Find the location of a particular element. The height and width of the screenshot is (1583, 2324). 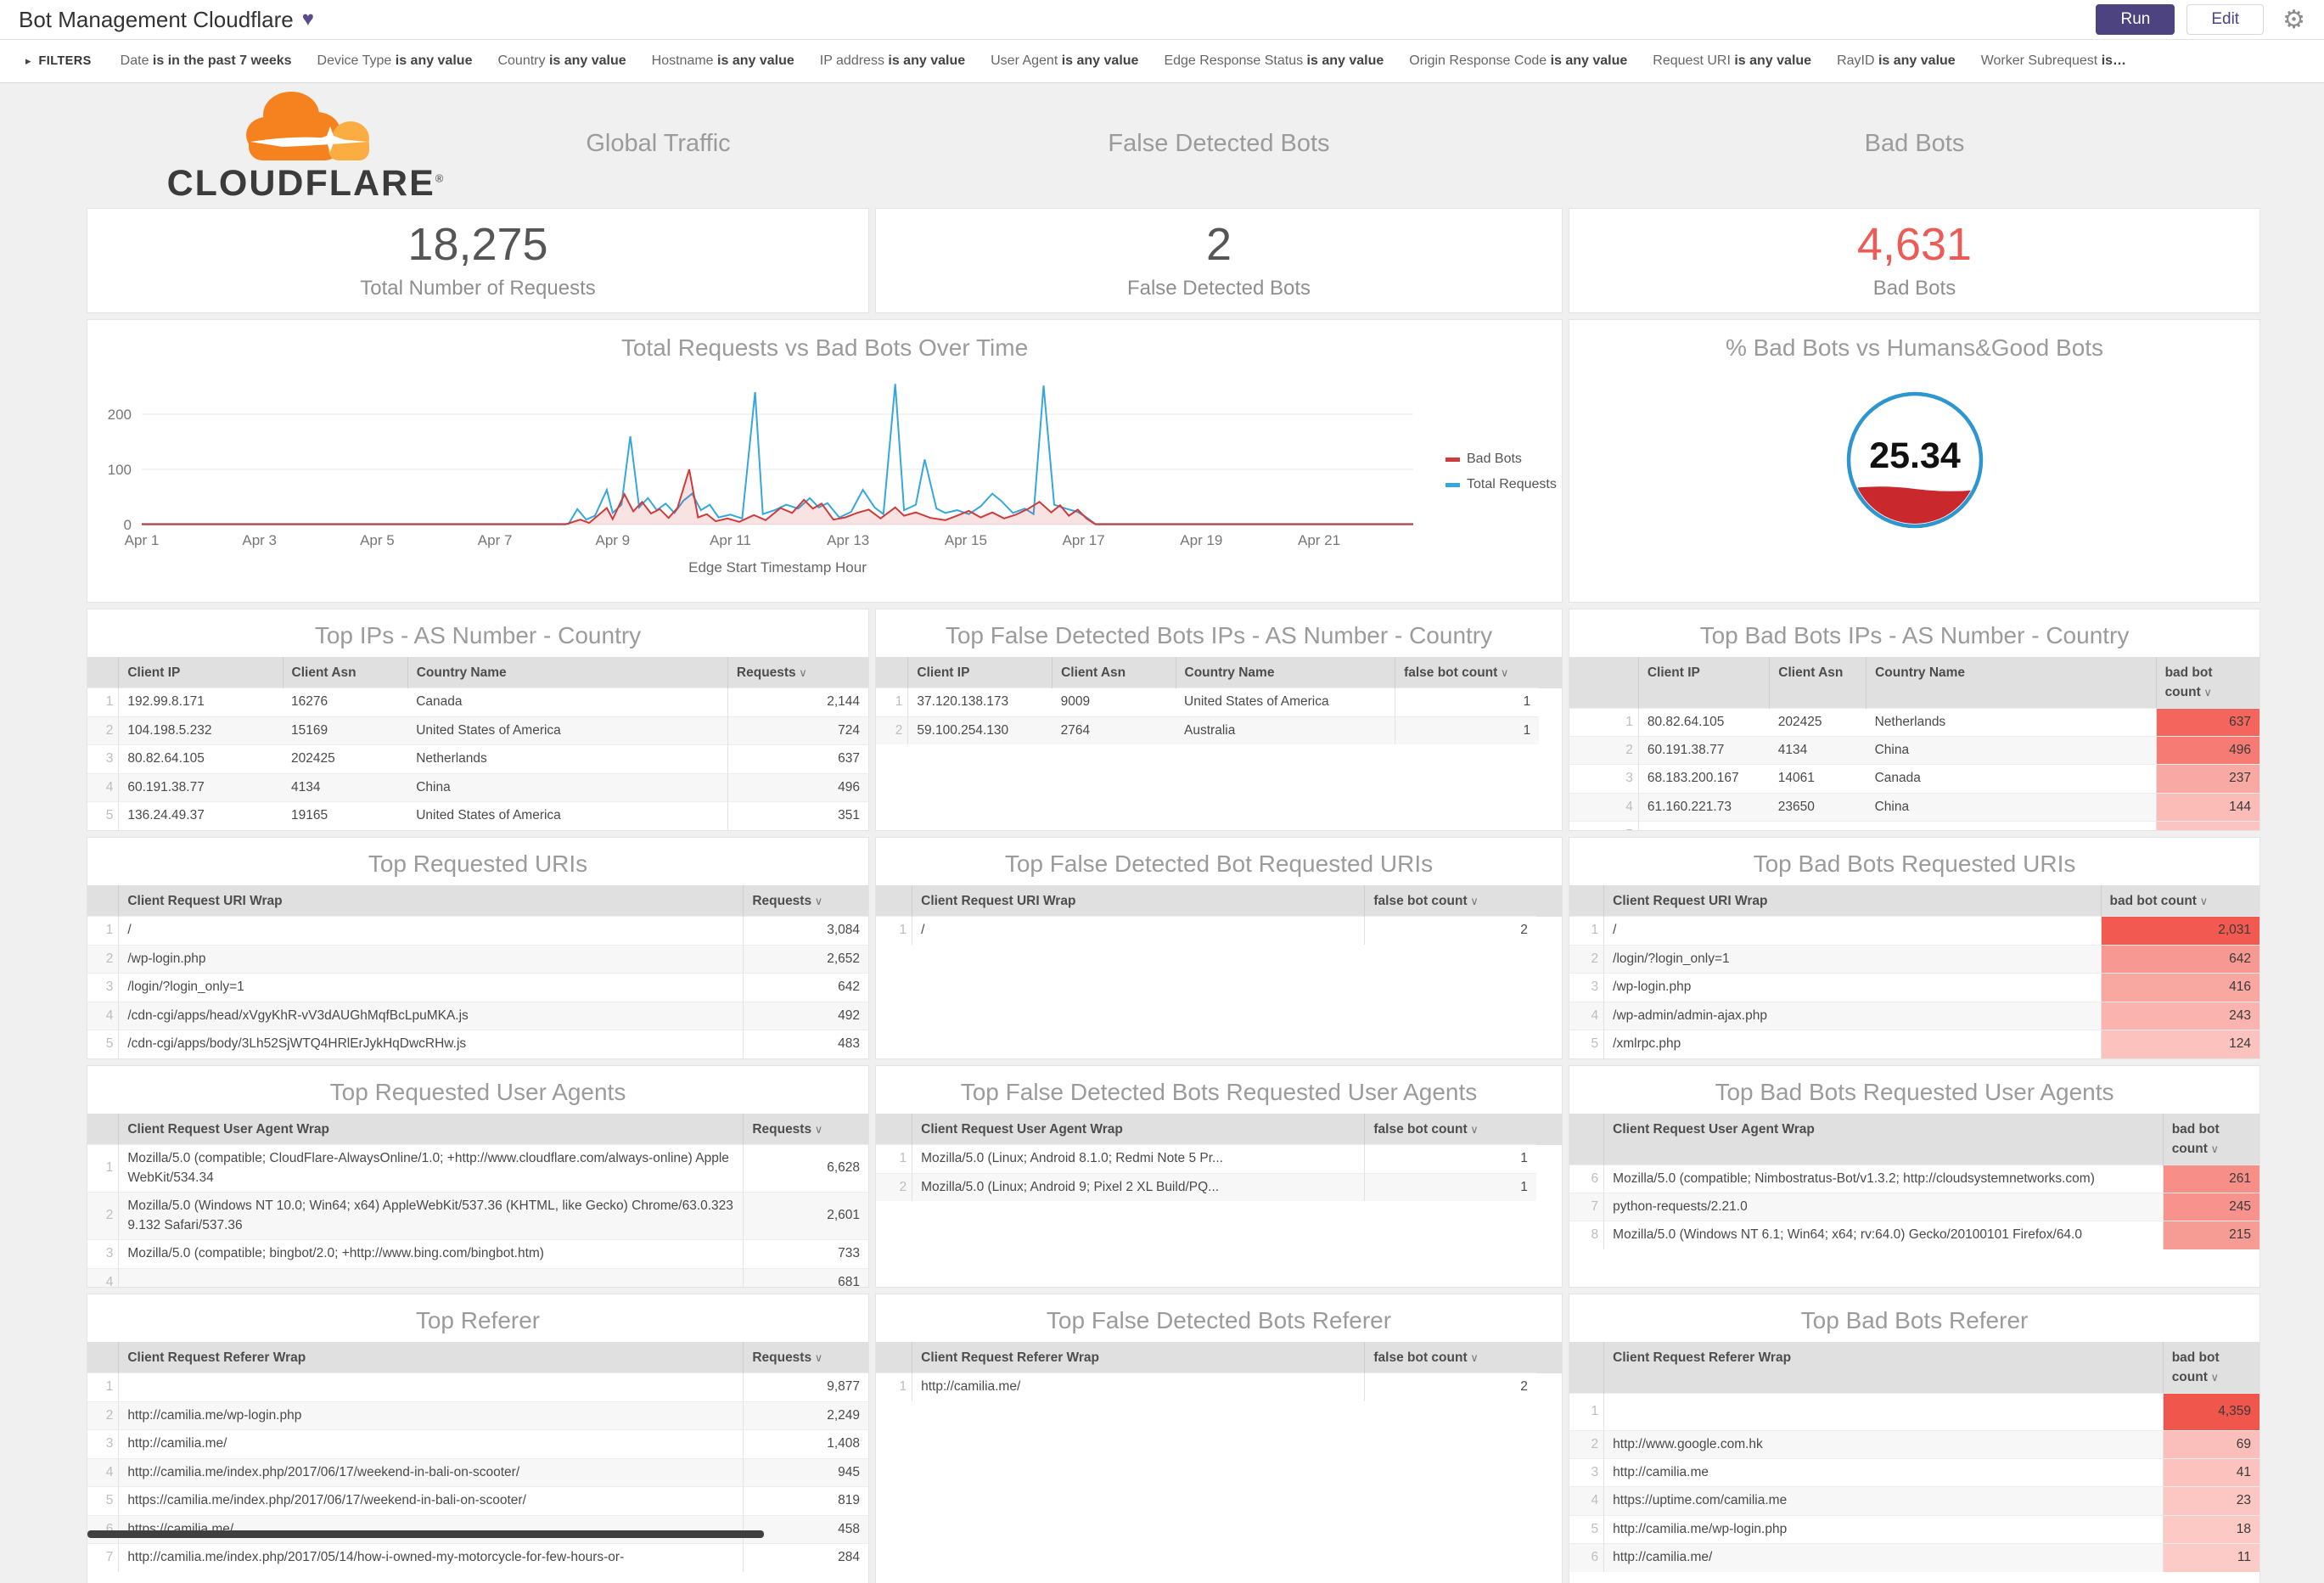

filter-item: Request URI is any value is located at coordinates (1732, 60).